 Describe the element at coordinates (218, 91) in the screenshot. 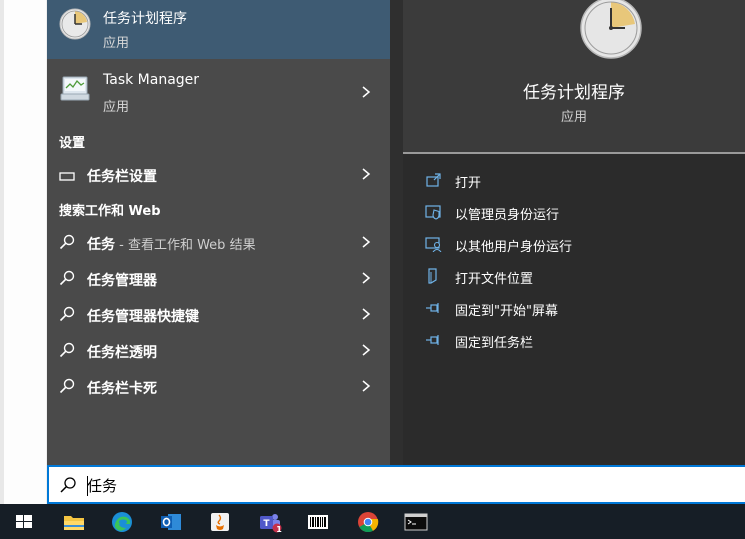

I see `result-task-manager: Task Manager 应用` at that location.